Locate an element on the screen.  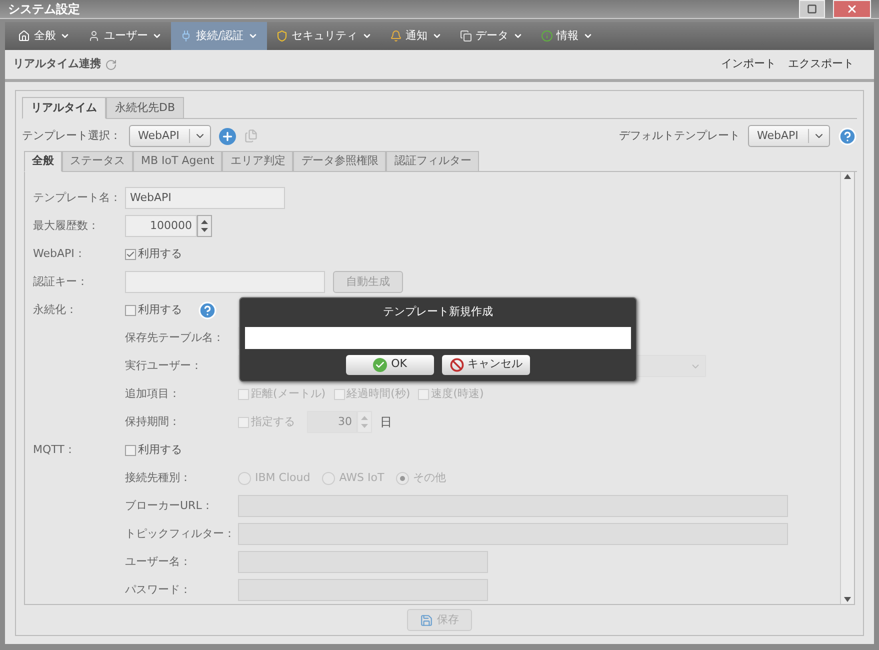
shield-icon is located at coordinates (282, 36).